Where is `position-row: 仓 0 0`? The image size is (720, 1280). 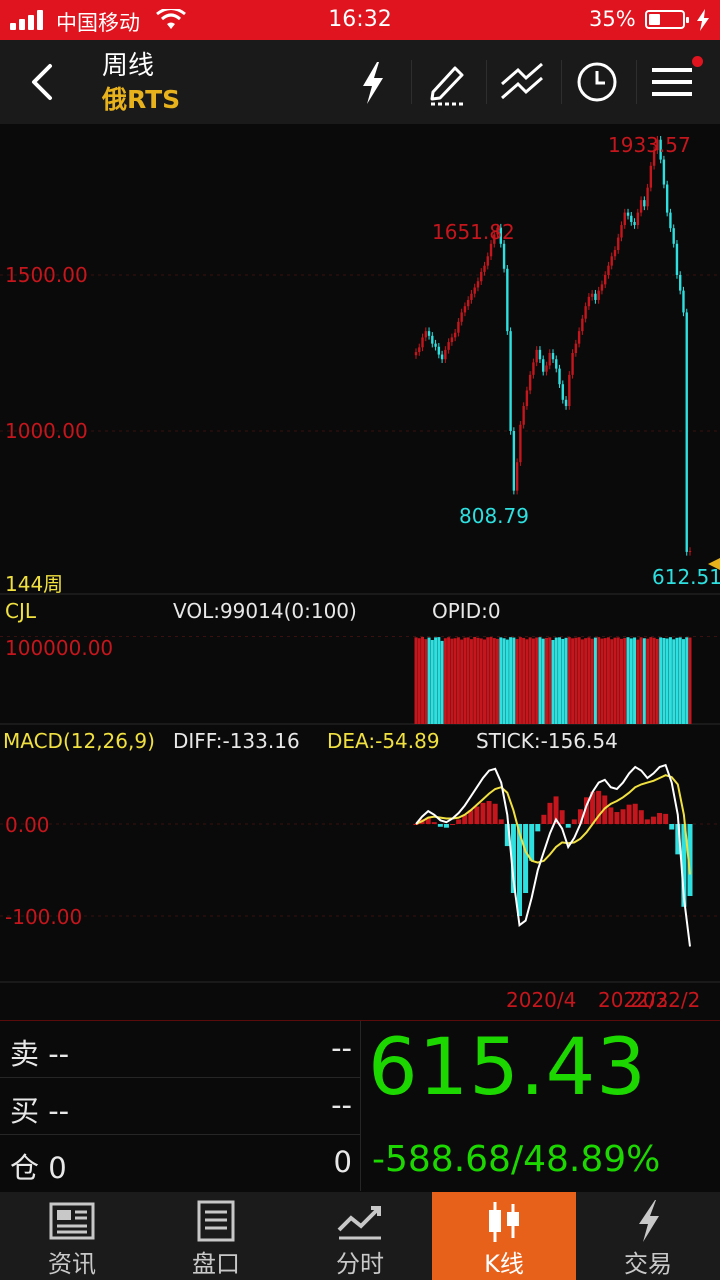
position-row: 仓 0 0 is located at coordinates (180, 1163).